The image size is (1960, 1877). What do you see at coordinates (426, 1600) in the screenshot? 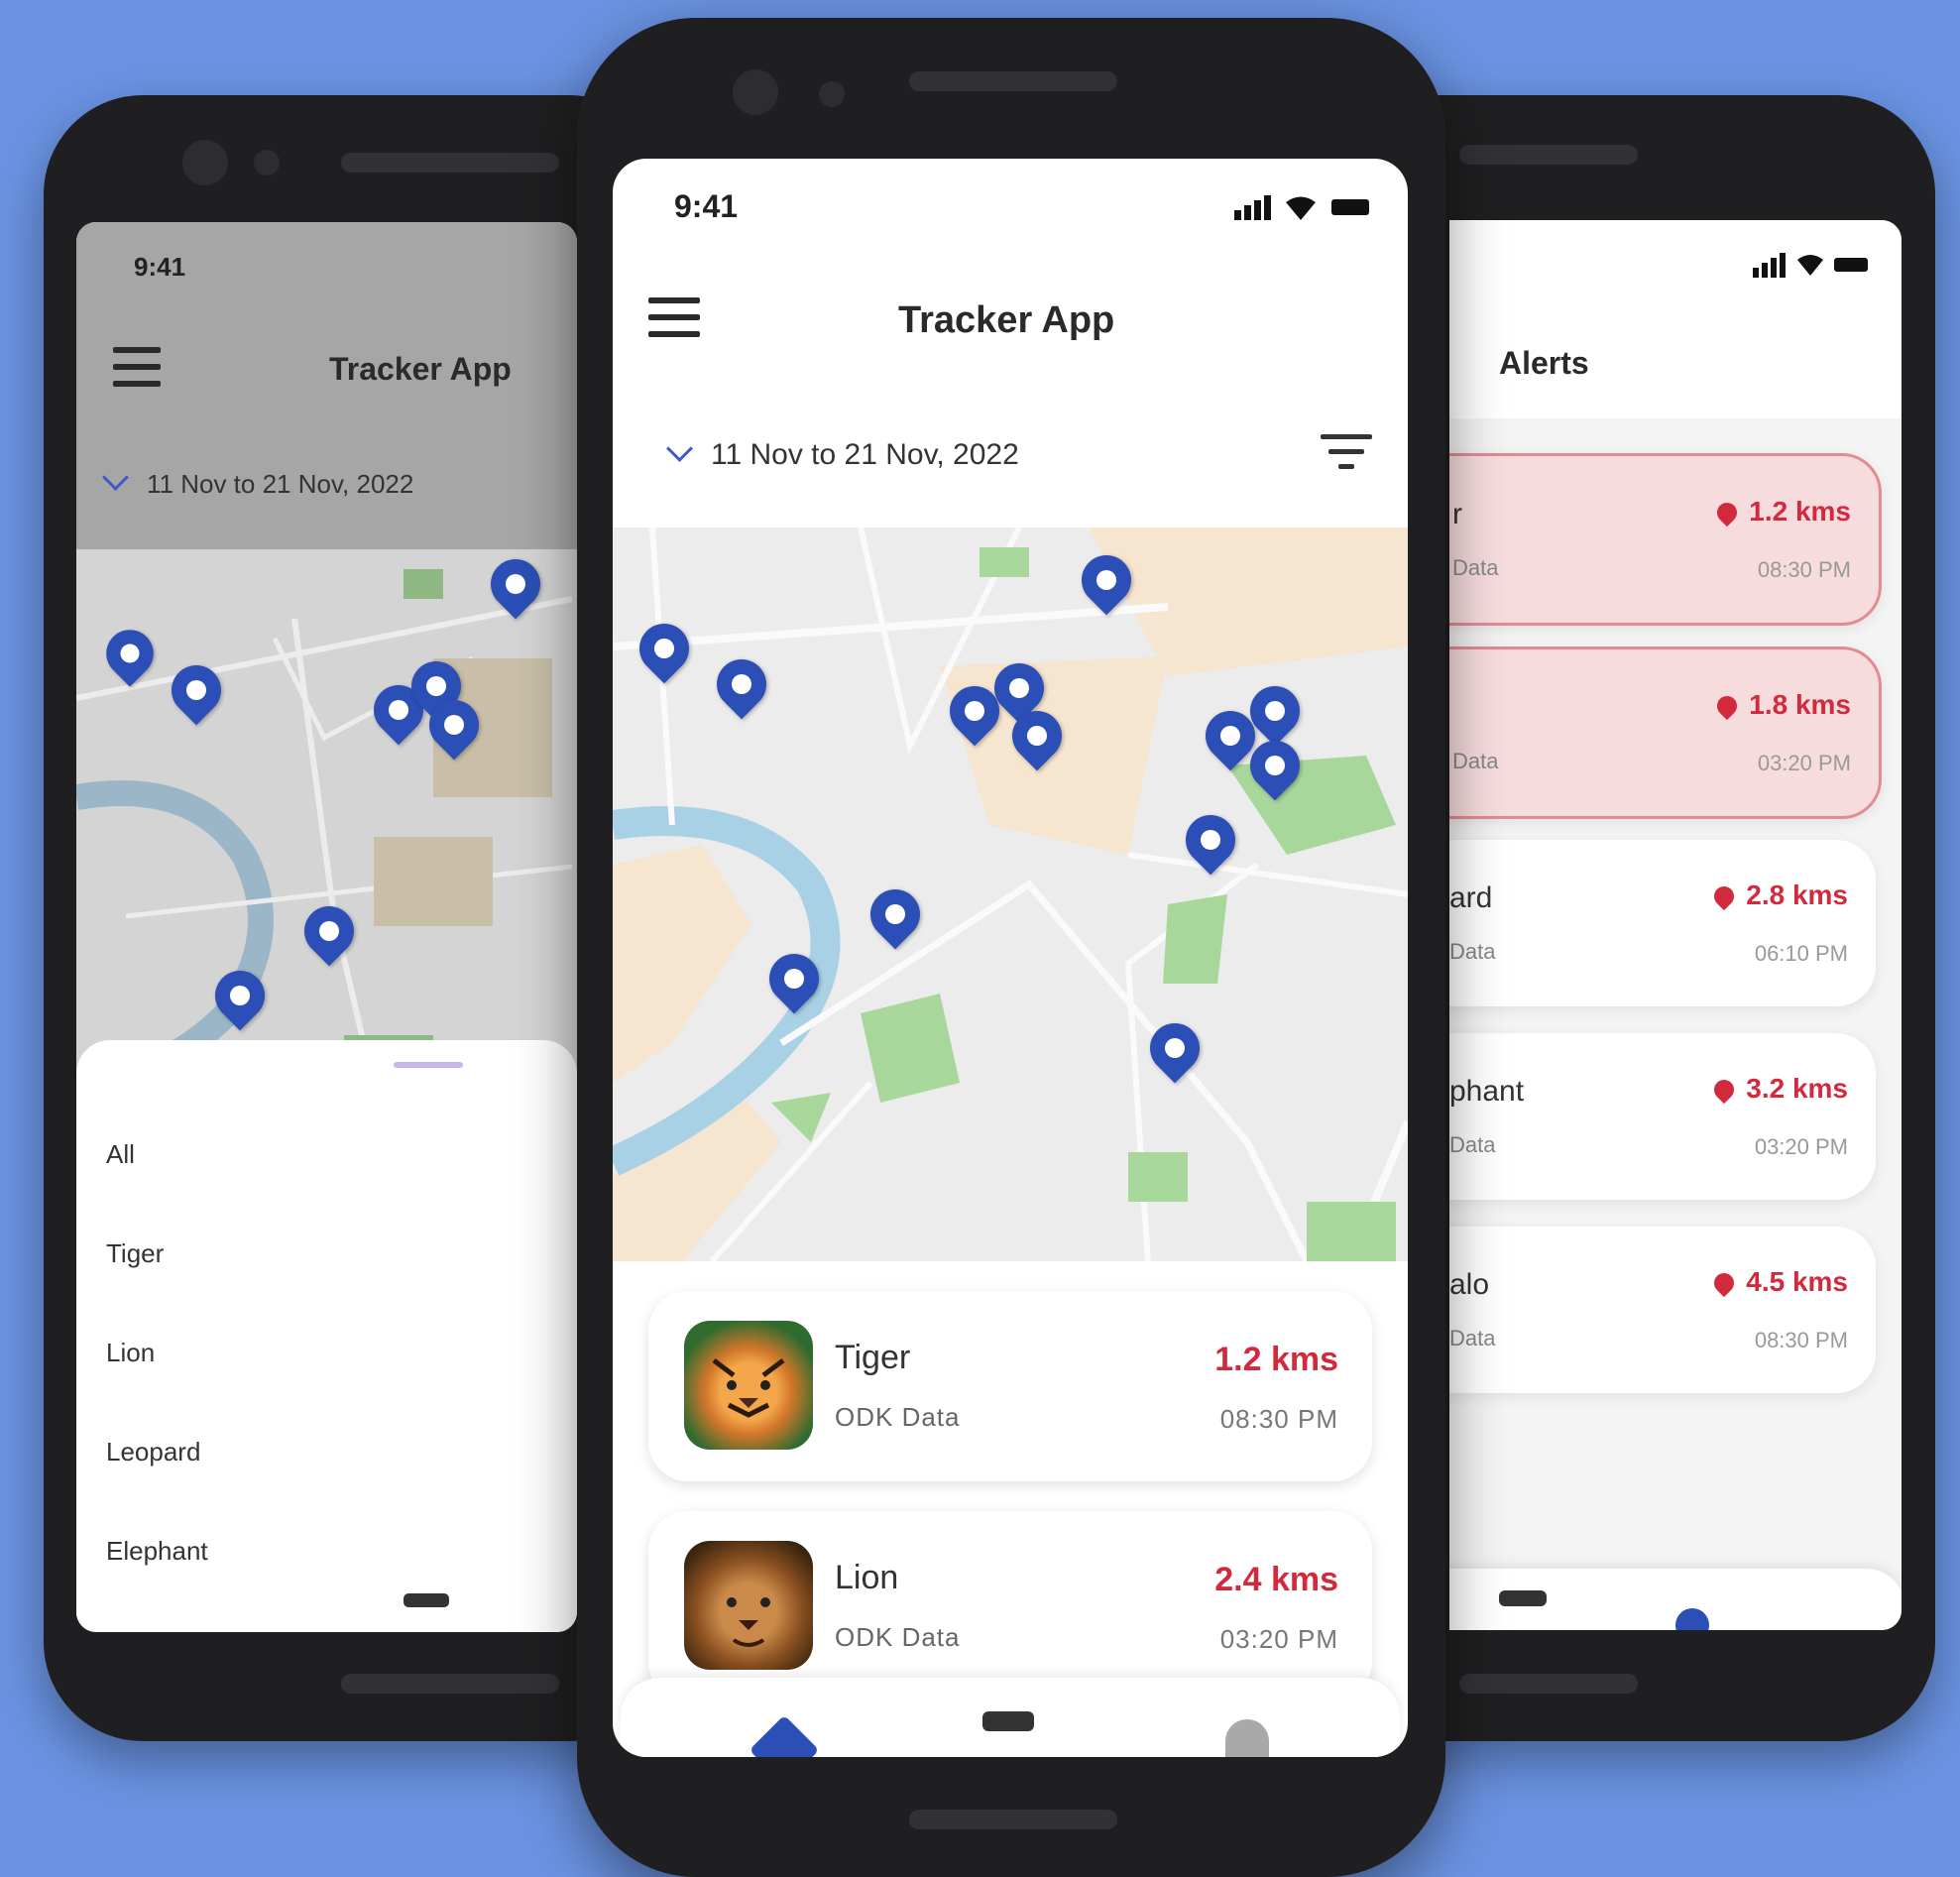
I see `home-indicator` at bounding box center [426, 1600].